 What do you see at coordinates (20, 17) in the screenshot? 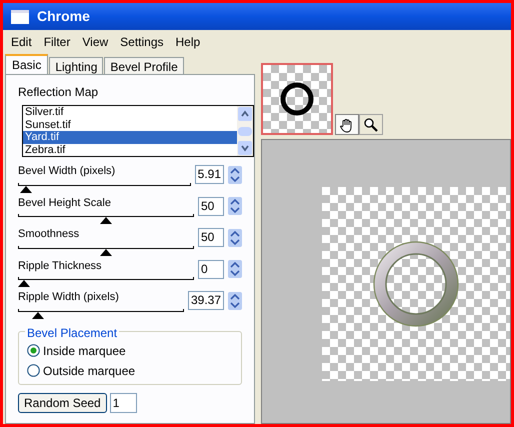
I see `window-icon` at bounding box center [20, 17].